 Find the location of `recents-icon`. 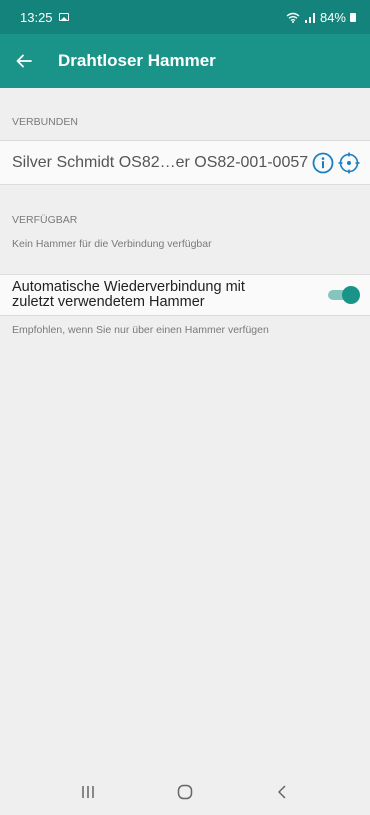

recents-icon is located at coordinates (88, 792).